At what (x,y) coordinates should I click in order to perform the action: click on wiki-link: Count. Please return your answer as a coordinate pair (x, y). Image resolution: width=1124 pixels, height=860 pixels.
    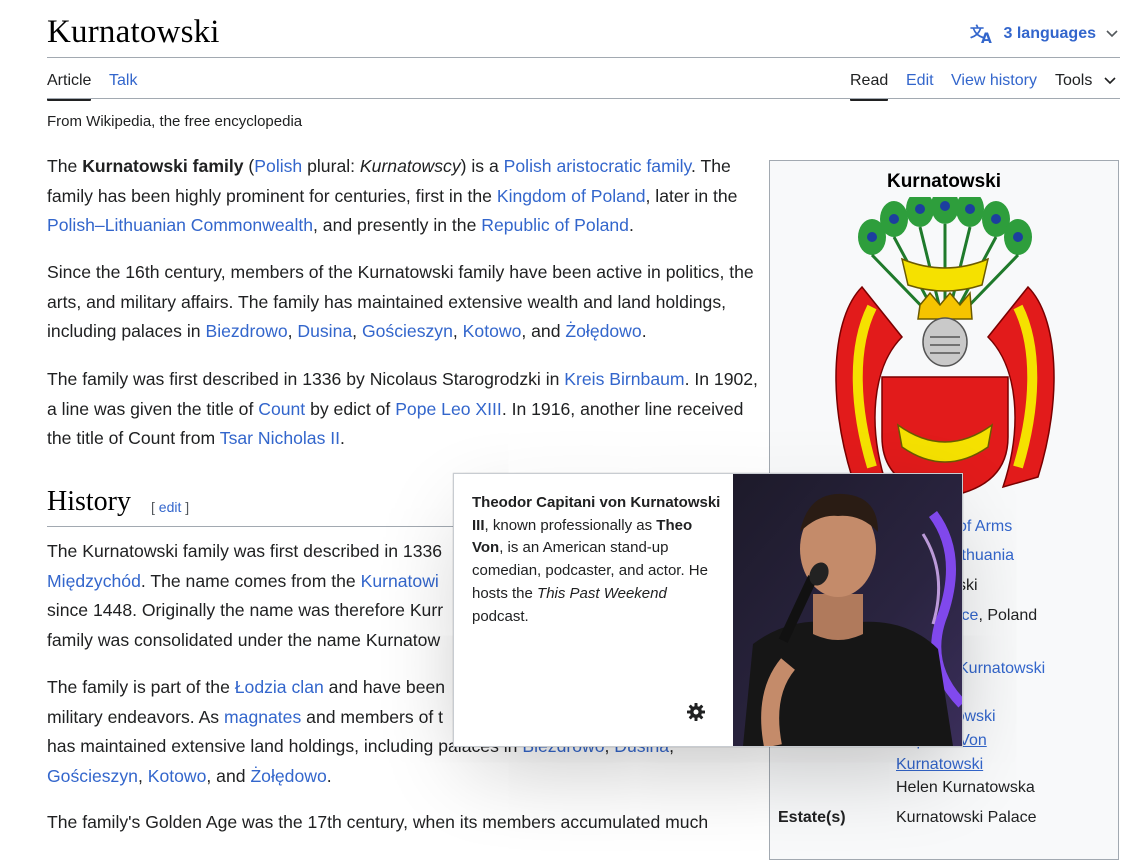
    Looking at the image, I should click on (281, 409).